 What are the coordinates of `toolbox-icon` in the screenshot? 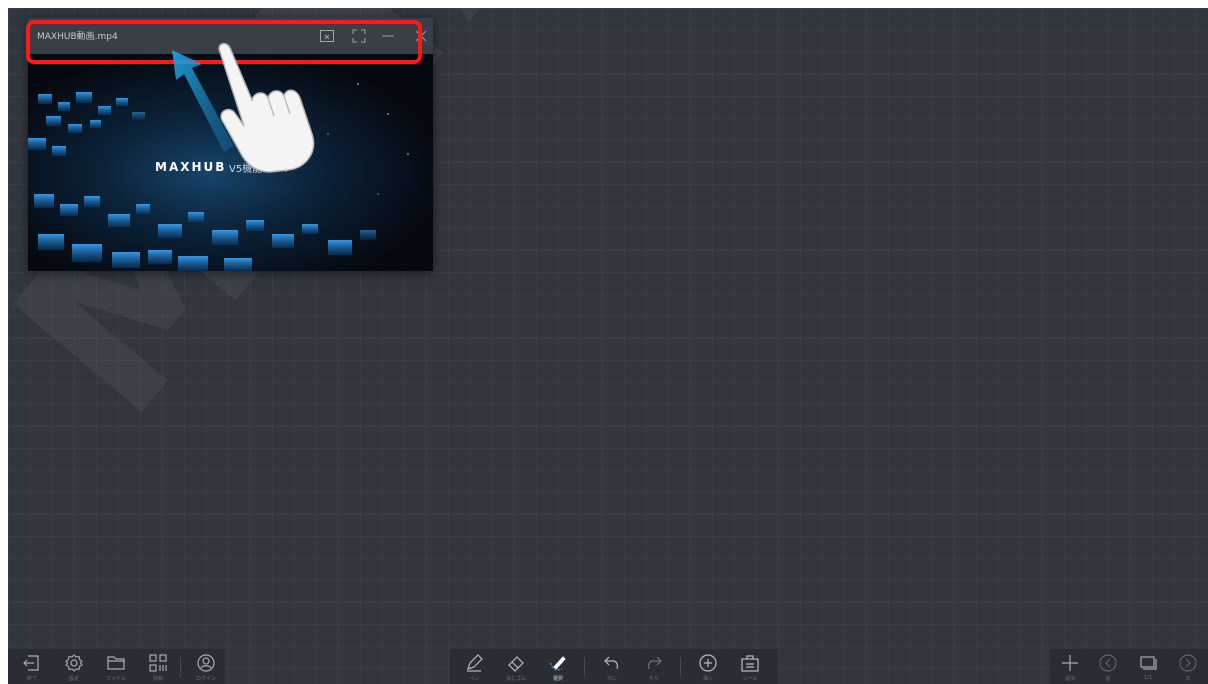 It's located at (750, 663).